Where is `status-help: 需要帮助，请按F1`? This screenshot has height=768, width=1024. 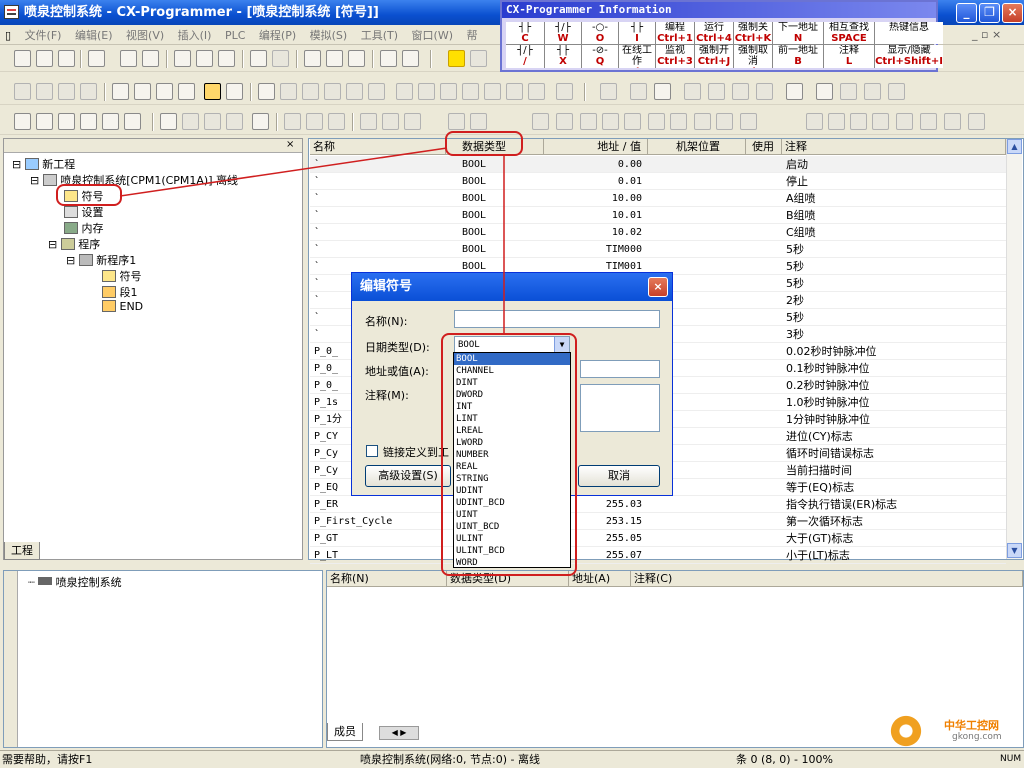
status-help: 需要帮助，请按F1 is located at coordinates (47, 759).